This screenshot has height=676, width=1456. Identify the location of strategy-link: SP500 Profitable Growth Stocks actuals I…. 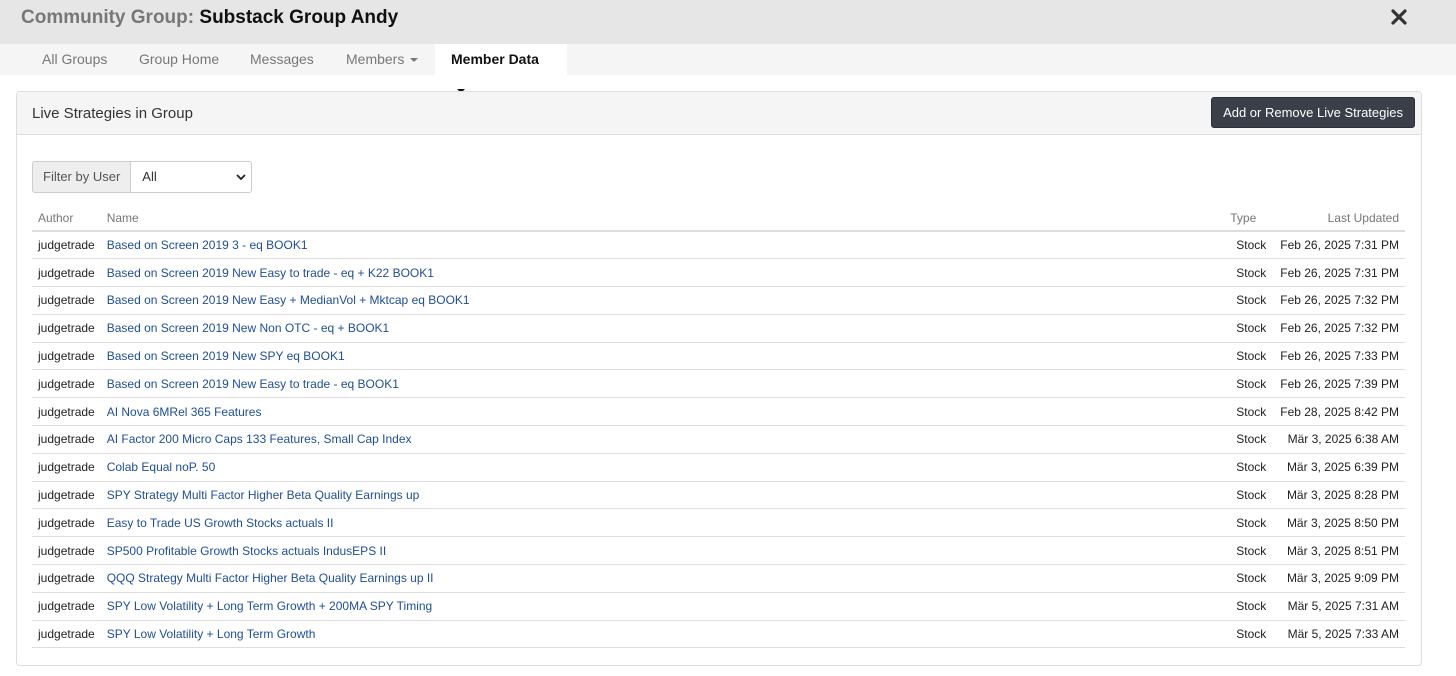
(246, 551).